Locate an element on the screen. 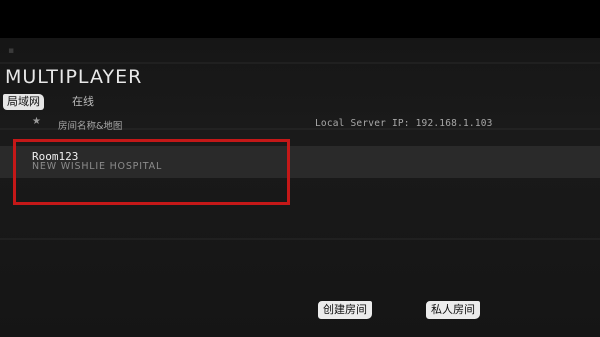 Image resolution: width=600 pixels, height=337 pixels. tab-lan: 局域网 is located at coordinates (23, 102).